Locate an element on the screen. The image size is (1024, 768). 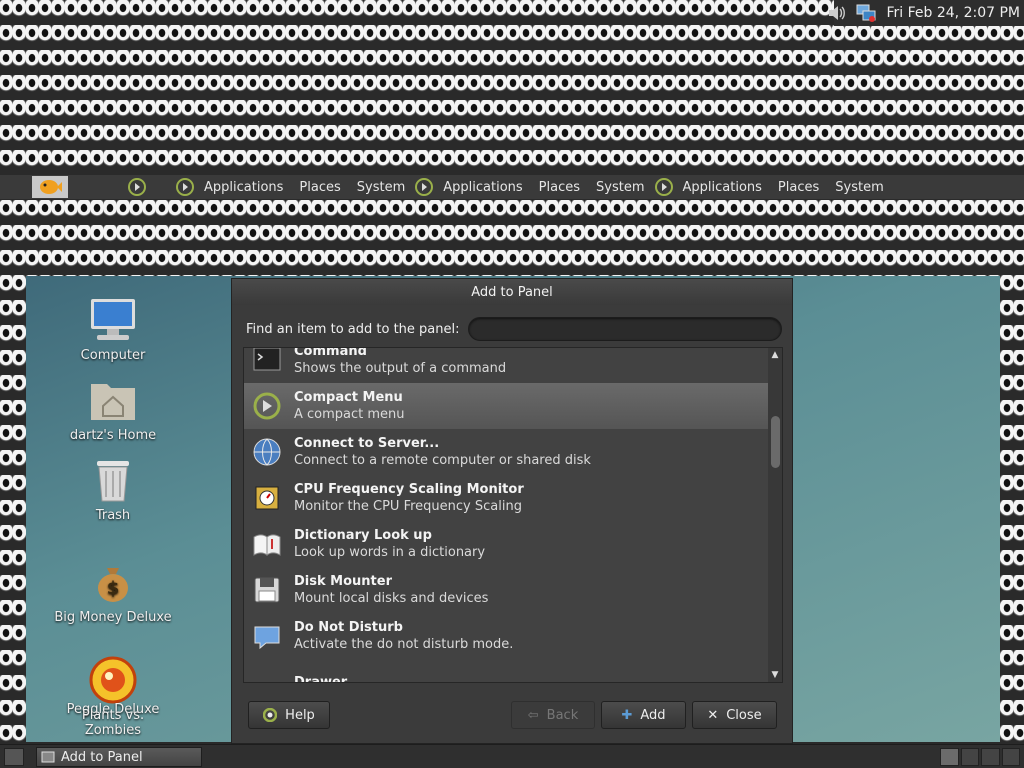
taskbar-item-add-to-panel: Add to Panel is located at coordinates (119, 757).